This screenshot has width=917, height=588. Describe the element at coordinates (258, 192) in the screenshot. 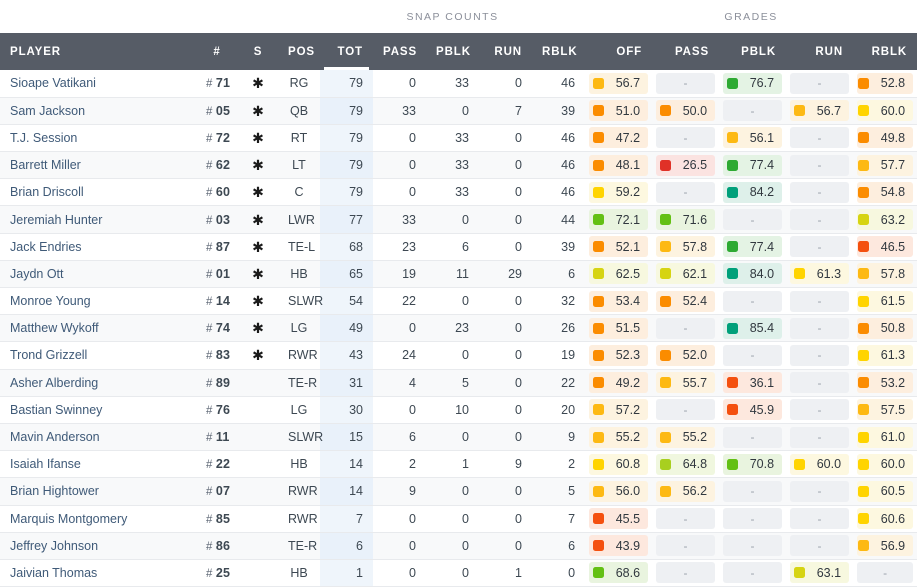

I see `starter-cell: ✱` at that location.